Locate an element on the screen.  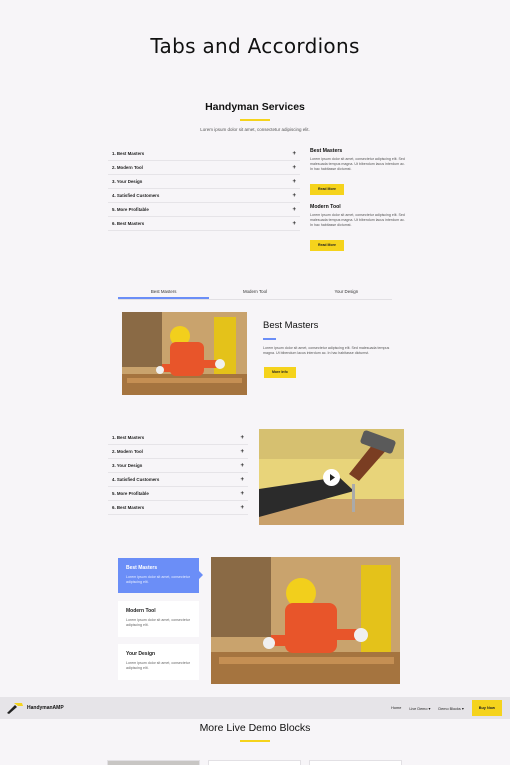
tab-best-masters: Best Masters is located at coordinates (164, 292).